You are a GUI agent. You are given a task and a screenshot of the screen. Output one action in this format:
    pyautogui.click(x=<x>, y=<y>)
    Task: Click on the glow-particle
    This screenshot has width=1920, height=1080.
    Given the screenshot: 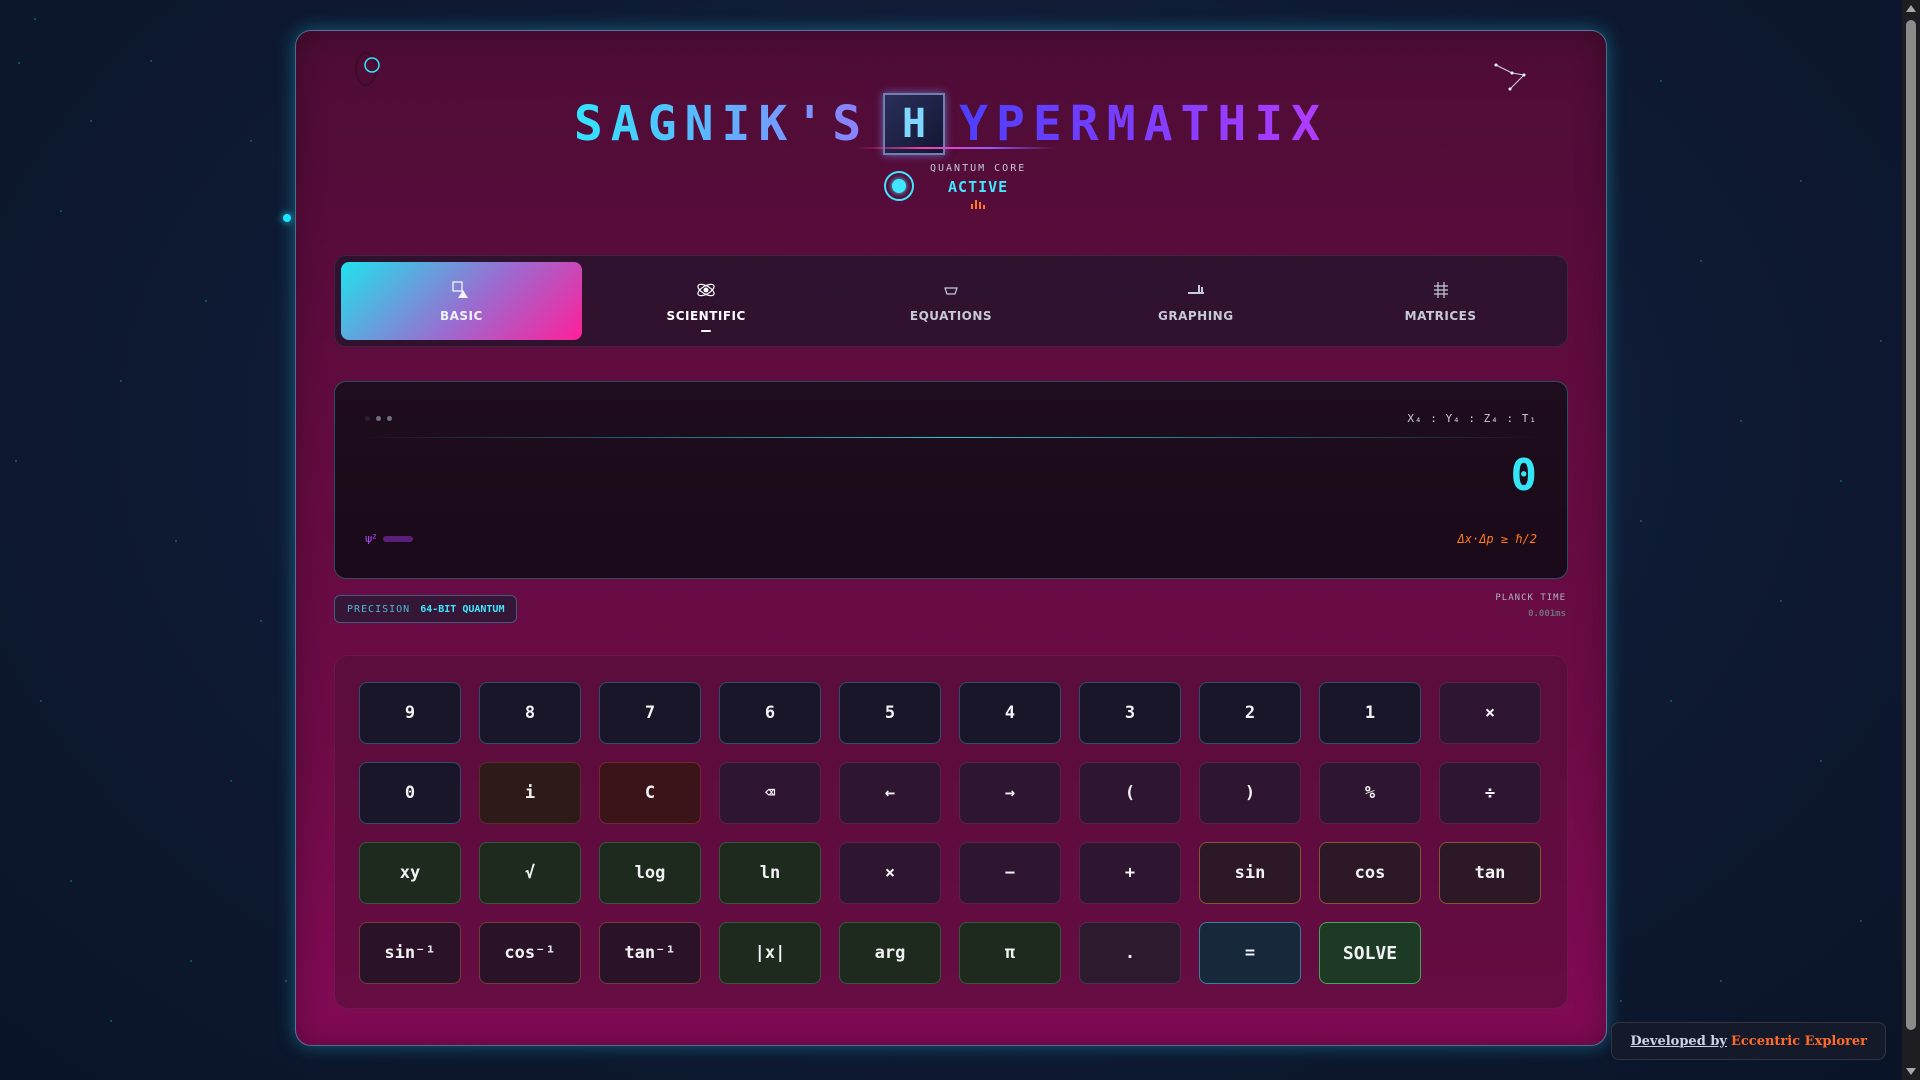 What is the action you would take?
    pyautogui.click(x=287, y=218)
    